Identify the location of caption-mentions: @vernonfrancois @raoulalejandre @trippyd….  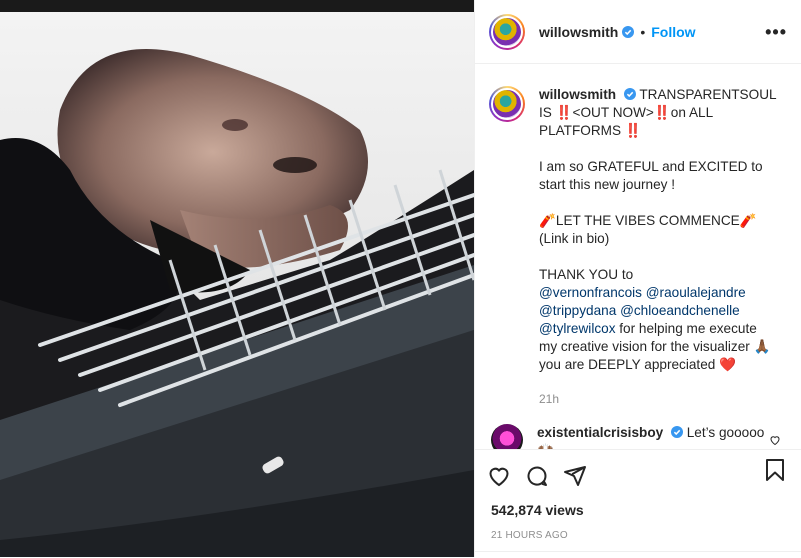
(658, 329).